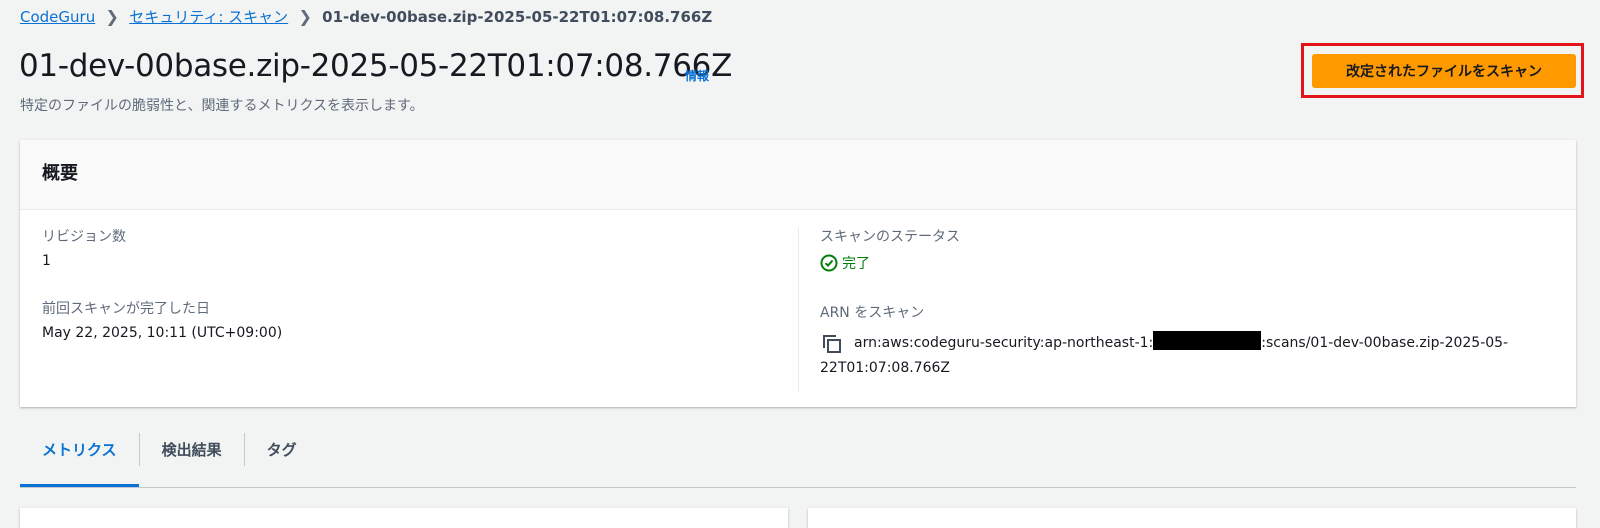 The image size is (1600, 528). What do you see at coordinates (890, 237) in the screenshot?
I see `scan-status-label: スキャンのステータス` at bounding box center [890, 237].